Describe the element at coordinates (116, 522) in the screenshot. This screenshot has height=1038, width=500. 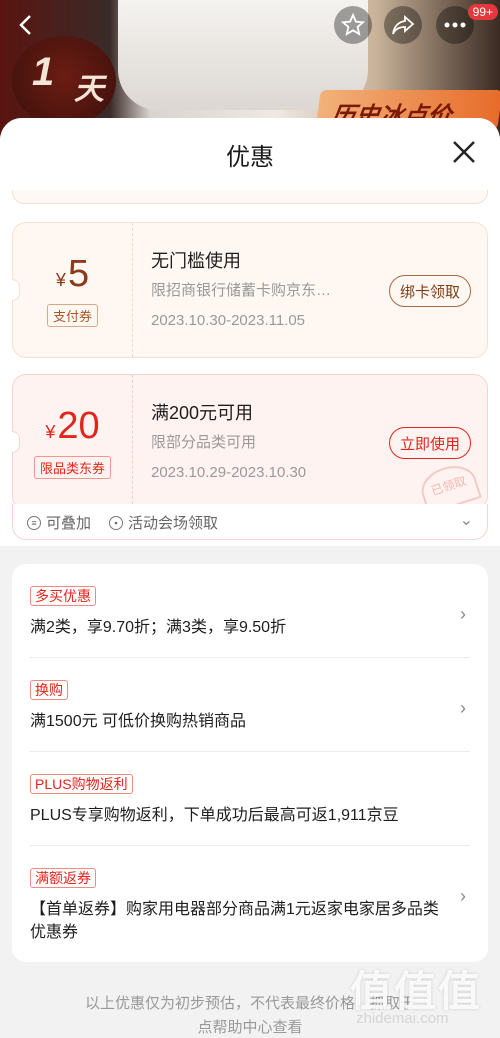
I see `ticket-icon: ▪` at that location.